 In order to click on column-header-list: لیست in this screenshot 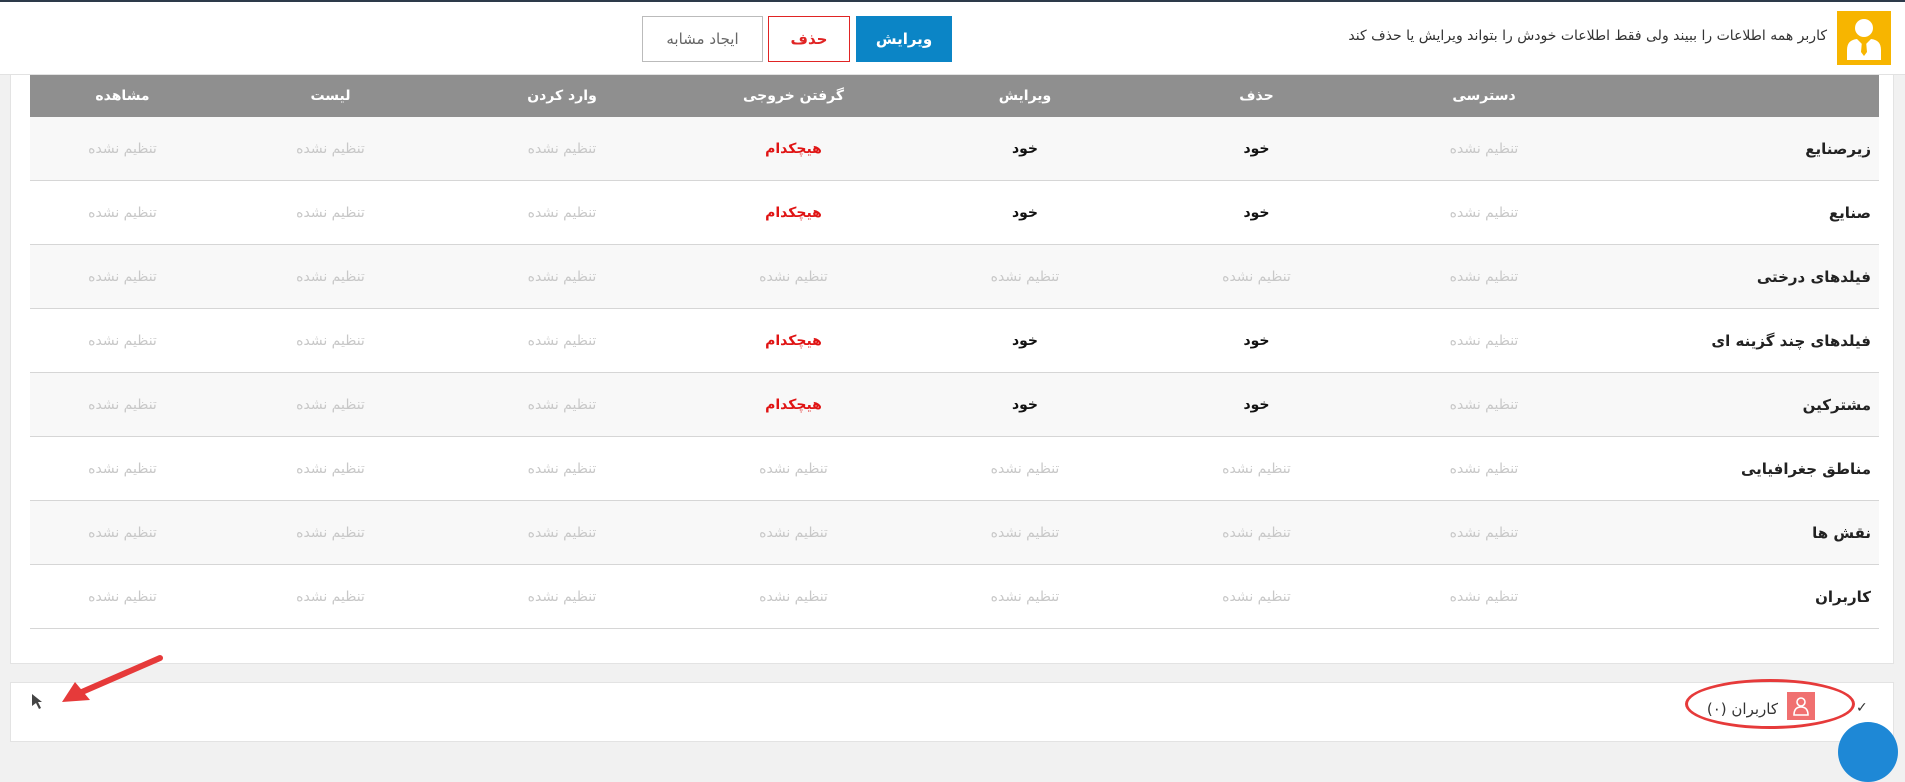, I will do `click(330, 96)`.